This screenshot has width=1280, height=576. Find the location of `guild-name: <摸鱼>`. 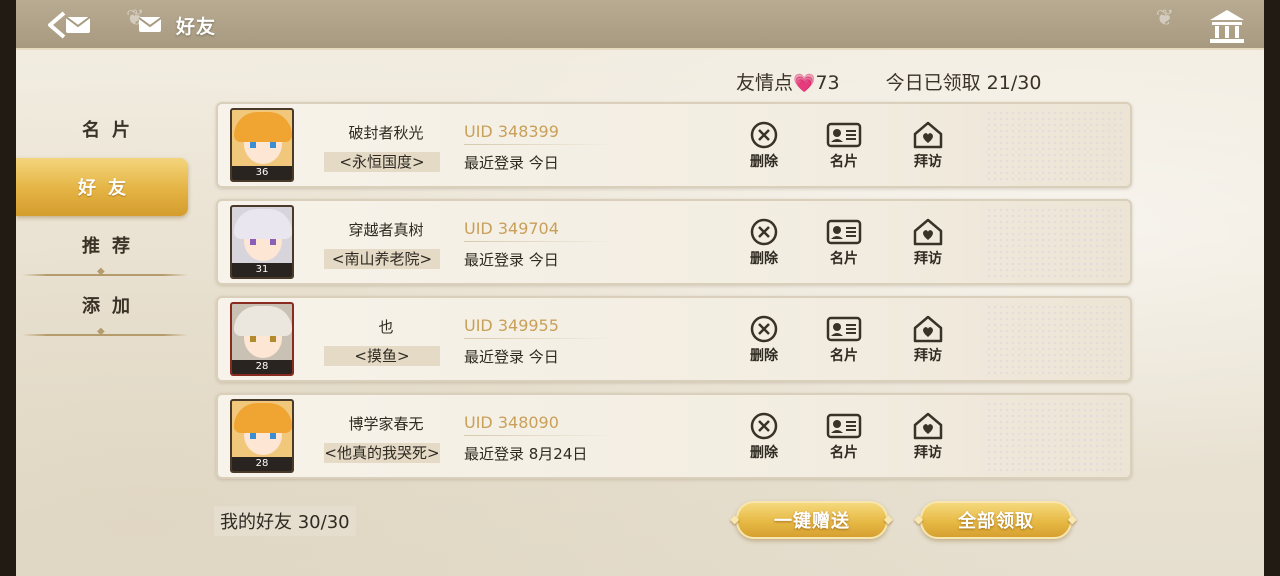

guild-name: <摸鱼> is located at coordinates (382, 356).